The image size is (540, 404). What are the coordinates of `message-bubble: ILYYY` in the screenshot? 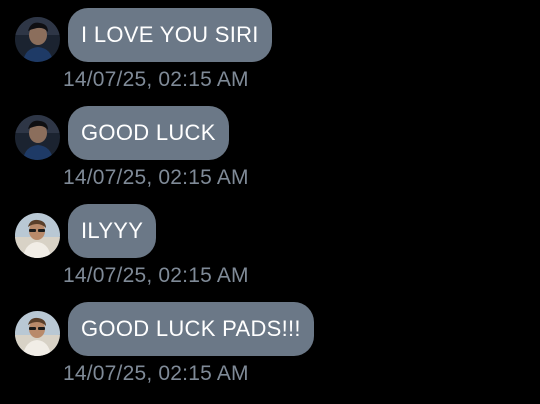 It's located at (112, 231).